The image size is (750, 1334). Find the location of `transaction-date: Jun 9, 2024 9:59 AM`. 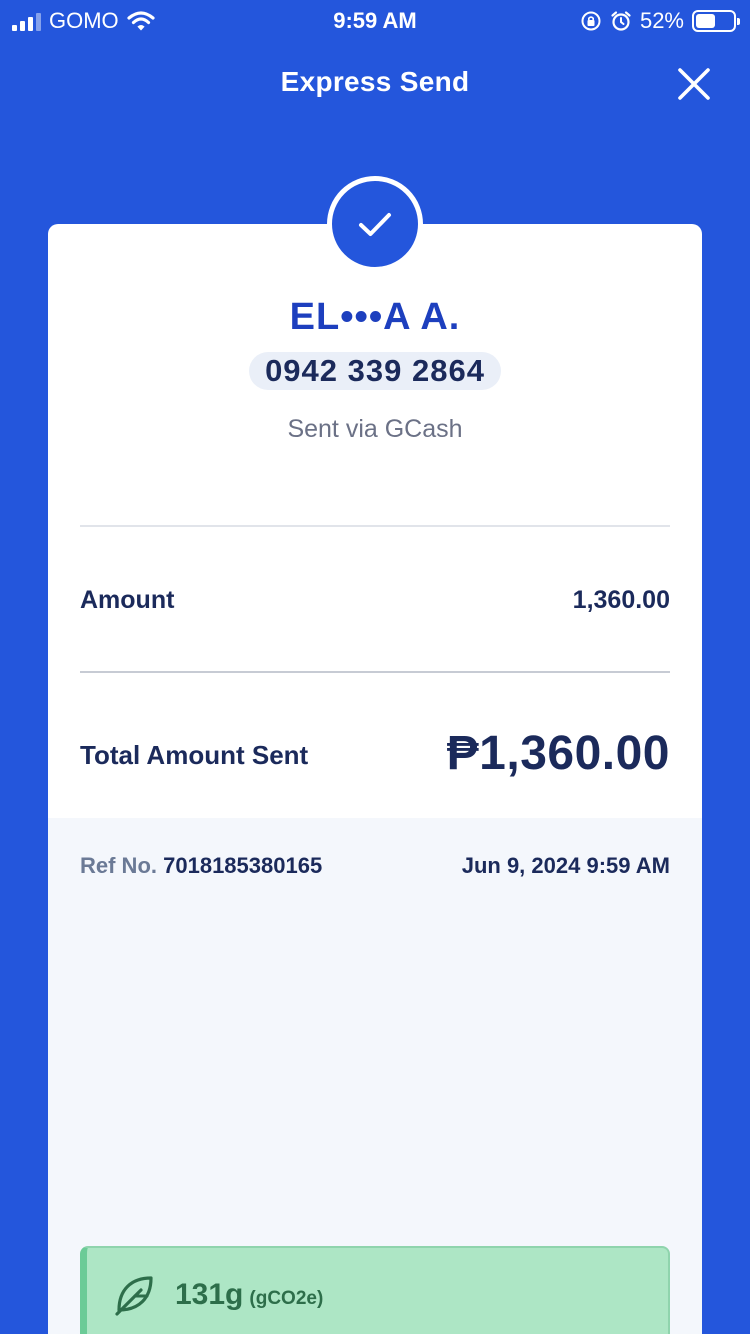

transaction-date: Jun 9, 2024 9:59 AM is located at coordinates (565, 865).